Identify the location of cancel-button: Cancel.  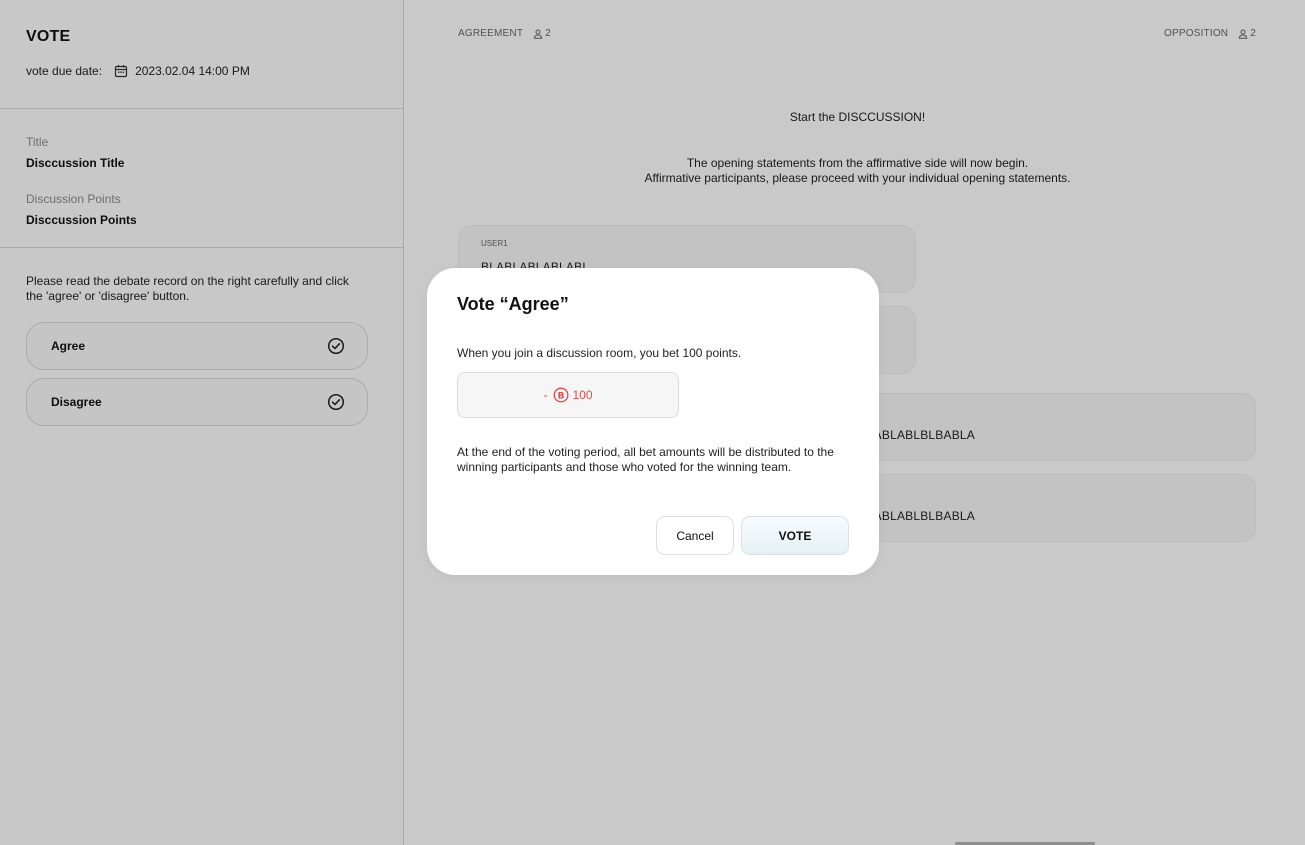
(695, 535).